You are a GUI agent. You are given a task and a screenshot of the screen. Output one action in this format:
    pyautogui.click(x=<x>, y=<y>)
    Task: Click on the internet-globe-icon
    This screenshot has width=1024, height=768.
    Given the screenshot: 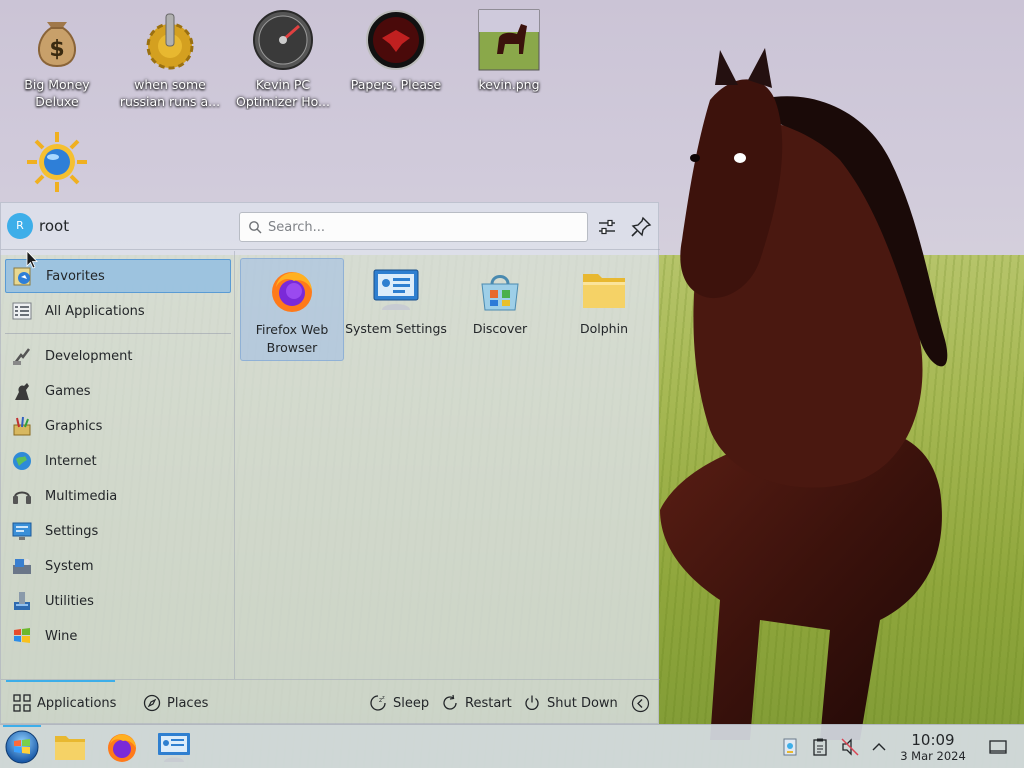 What is the action you would take?
    pyautogui.click(x=22, y=461)
    